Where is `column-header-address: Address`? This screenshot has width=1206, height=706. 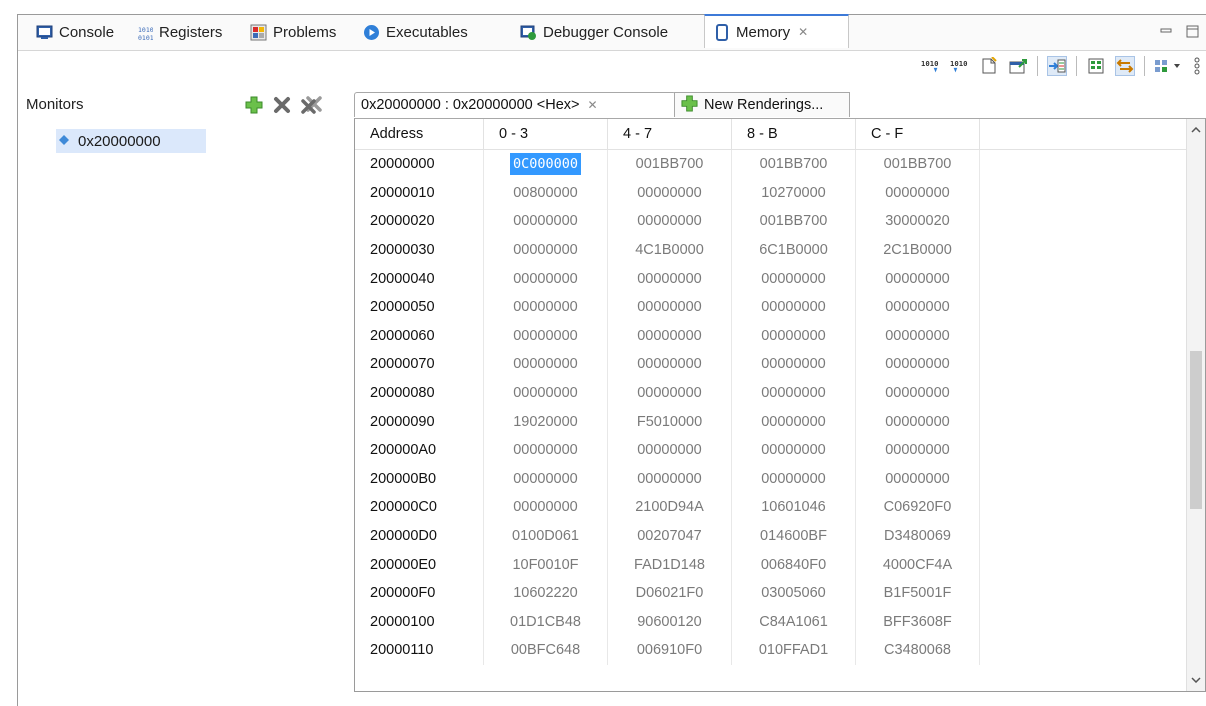 column-header-address: Address is located at coordinates (419, 134).